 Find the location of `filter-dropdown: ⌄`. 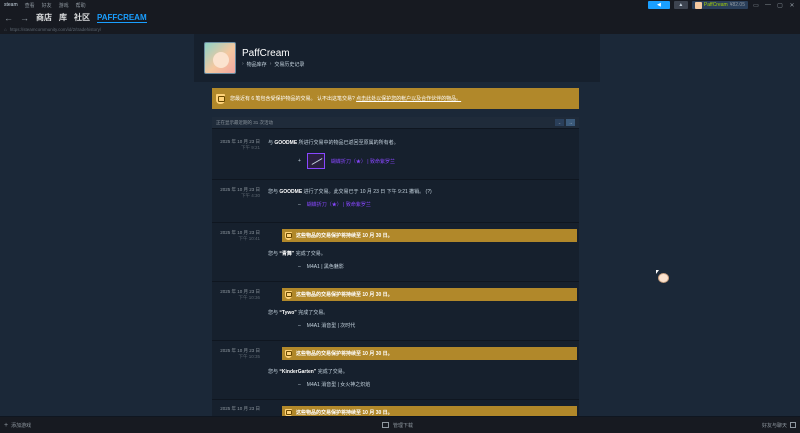

filter-dropdown: ⌄ is located at coordinates (559, 122).